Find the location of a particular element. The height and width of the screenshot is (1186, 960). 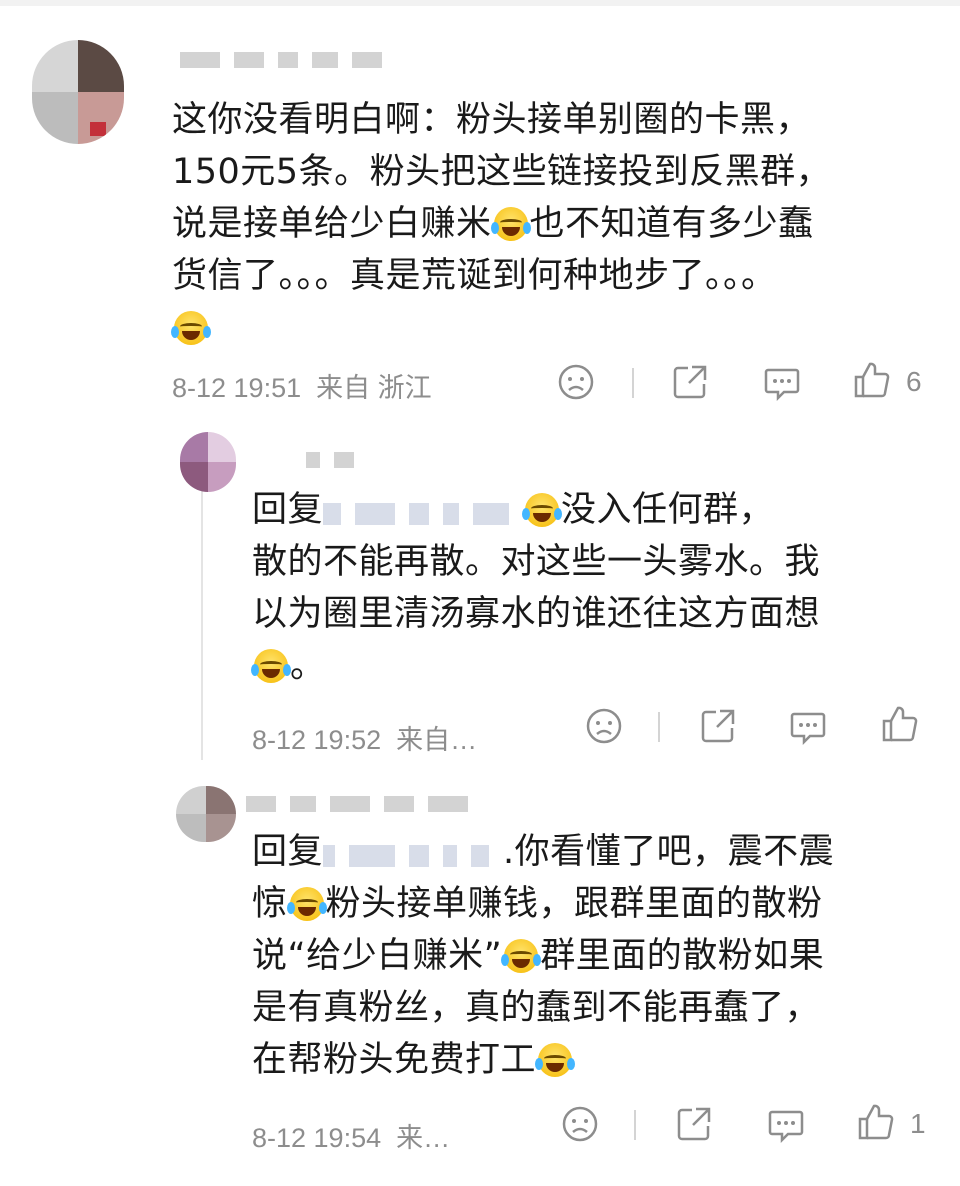

reply-line: 群里面的散粉如果 is located at coordinates (682, 956).